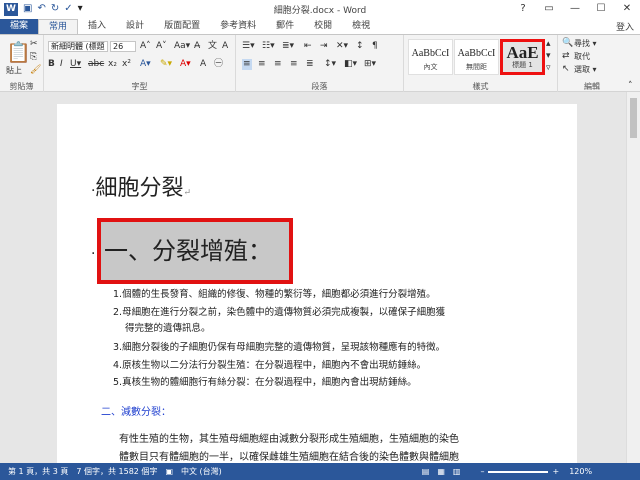 The height and width of the screenshot is (480, 640). What do you see at coordinates (633, 277) in the screenshot?
I see `vertical-scrollbar` at bounding box center [633, 277].